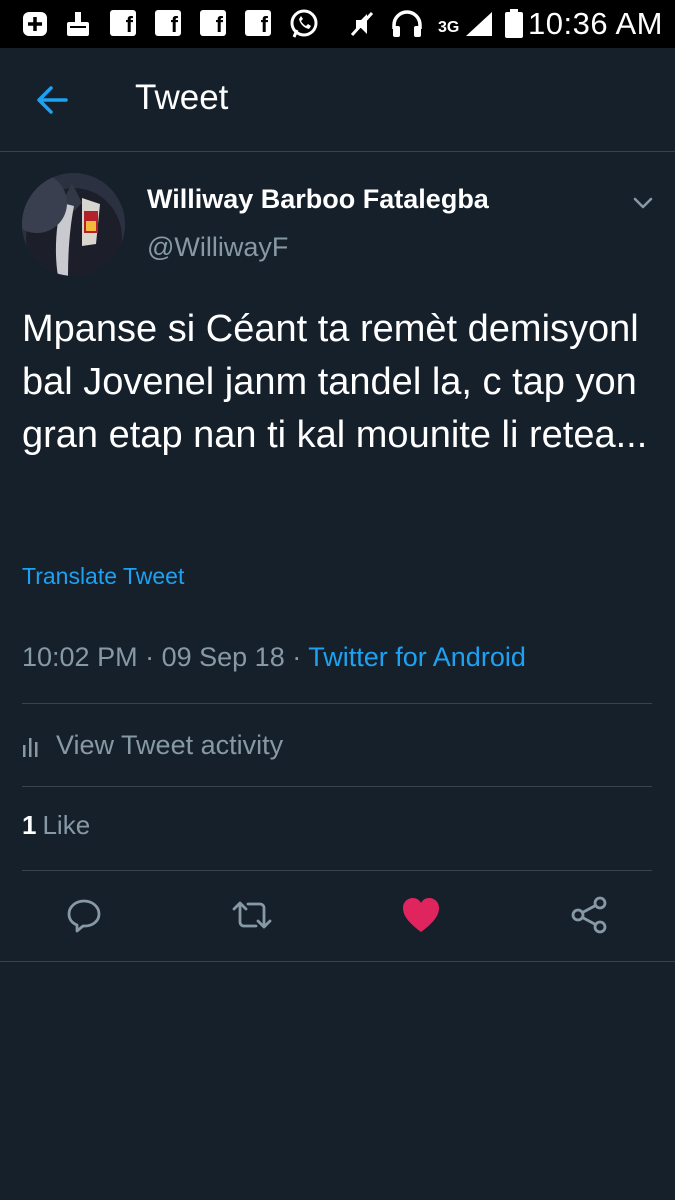 The height and width of the screenshot is (1200, 675). I want to click on page-title: Tweet, so click(182, 97).